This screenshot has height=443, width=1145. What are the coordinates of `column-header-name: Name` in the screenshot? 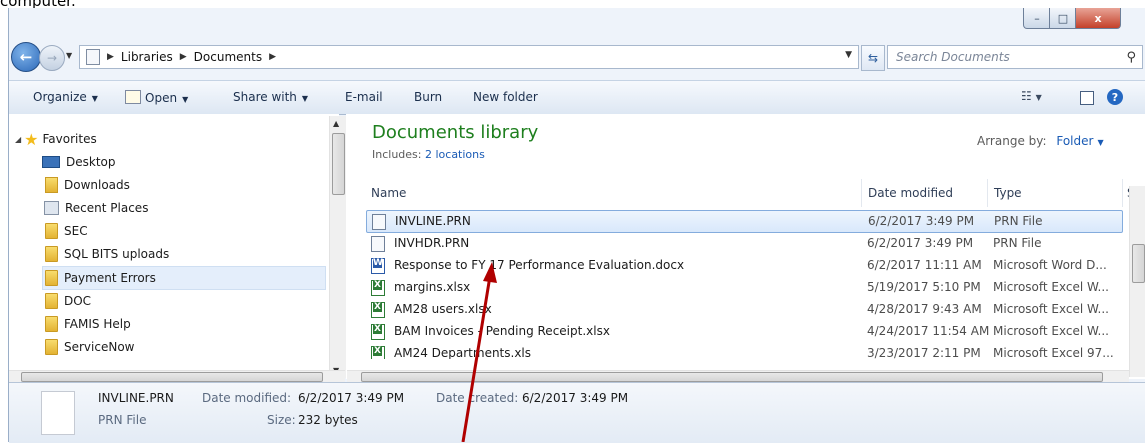 It's located at (388, 193).